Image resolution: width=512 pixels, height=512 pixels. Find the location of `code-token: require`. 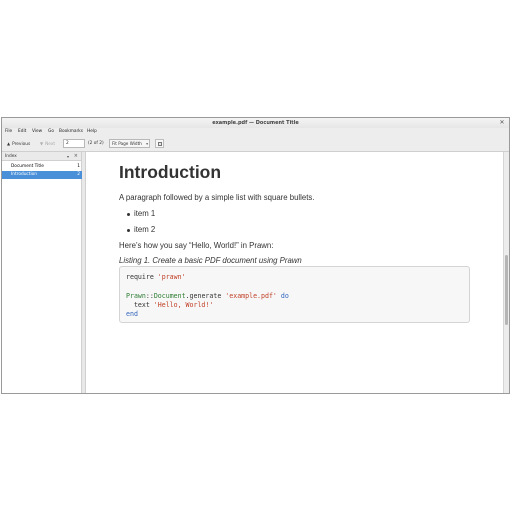

code-token: require is located at coordinates (142, 277).